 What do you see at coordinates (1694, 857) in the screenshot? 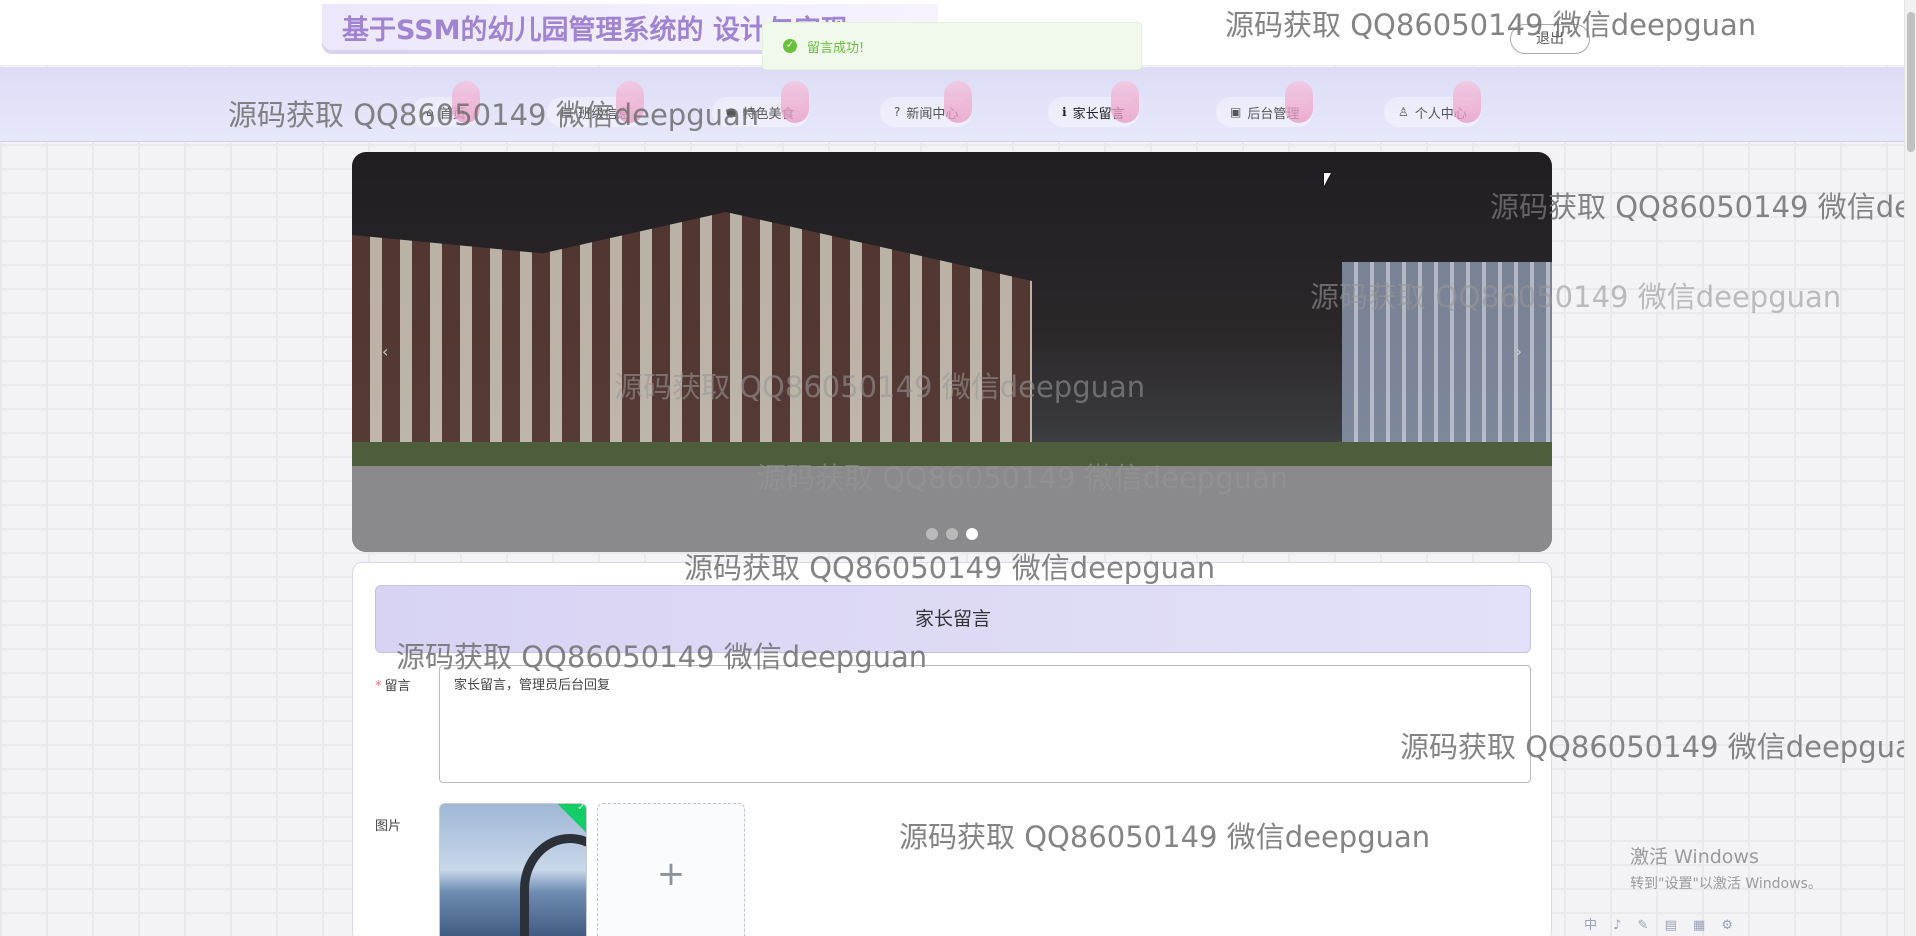
I see `activate-title: 激活 Windows` at bounding box center [1694, 857].